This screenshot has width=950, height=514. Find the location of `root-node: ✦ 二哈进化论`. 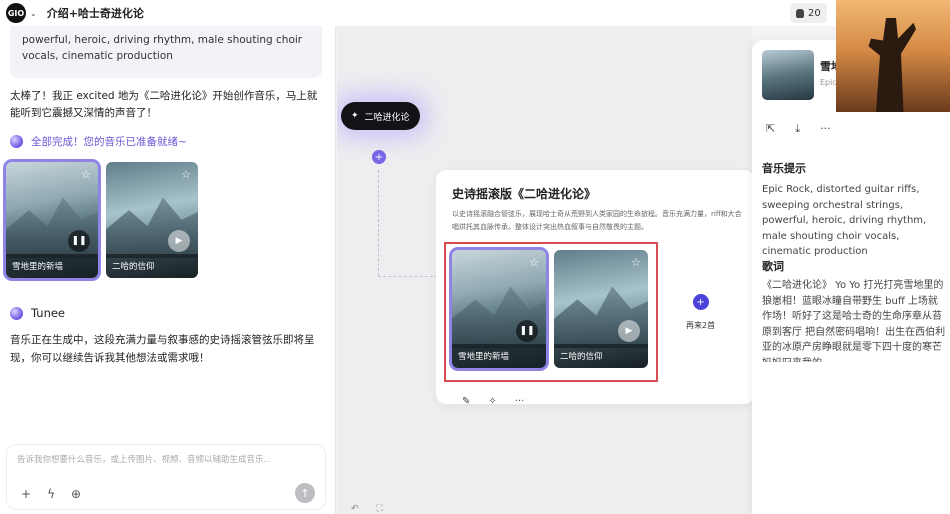

root-node: ✦ 二哈进化论 is located at coordinates (380, 116).